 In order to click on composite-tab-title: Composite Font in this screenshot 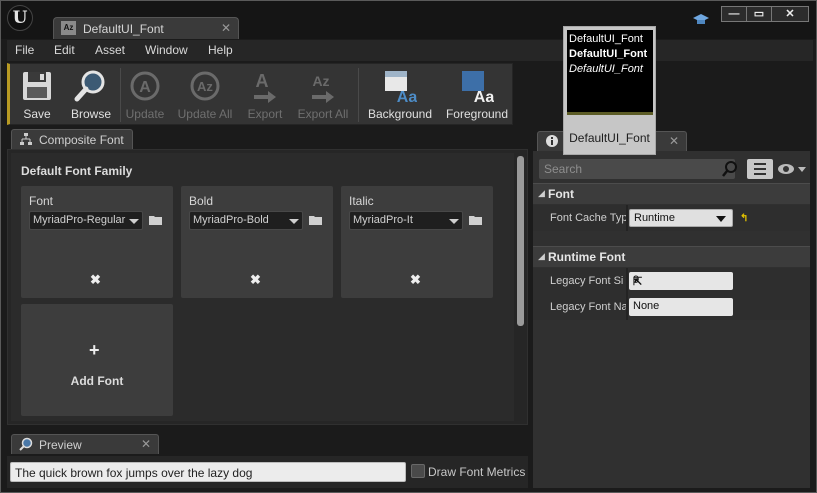, I will do `click(81, 140)`.